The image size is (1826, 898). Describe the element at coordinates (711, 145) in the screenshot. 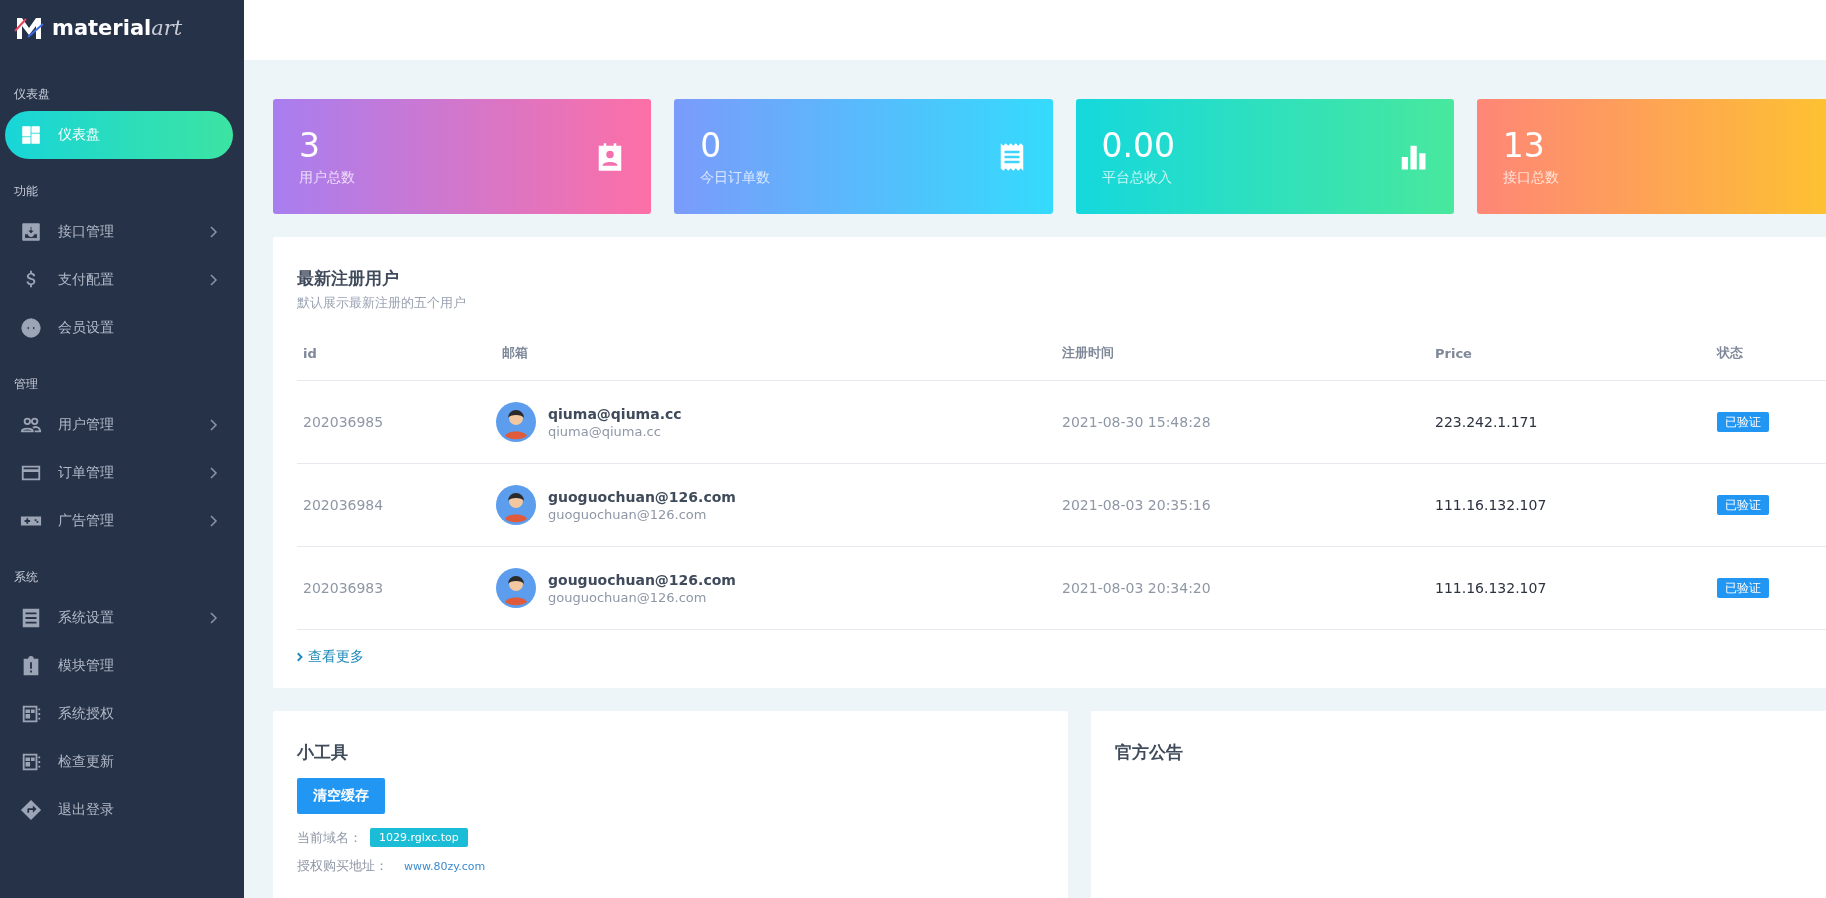

I see `stat-value: 0` at that location.